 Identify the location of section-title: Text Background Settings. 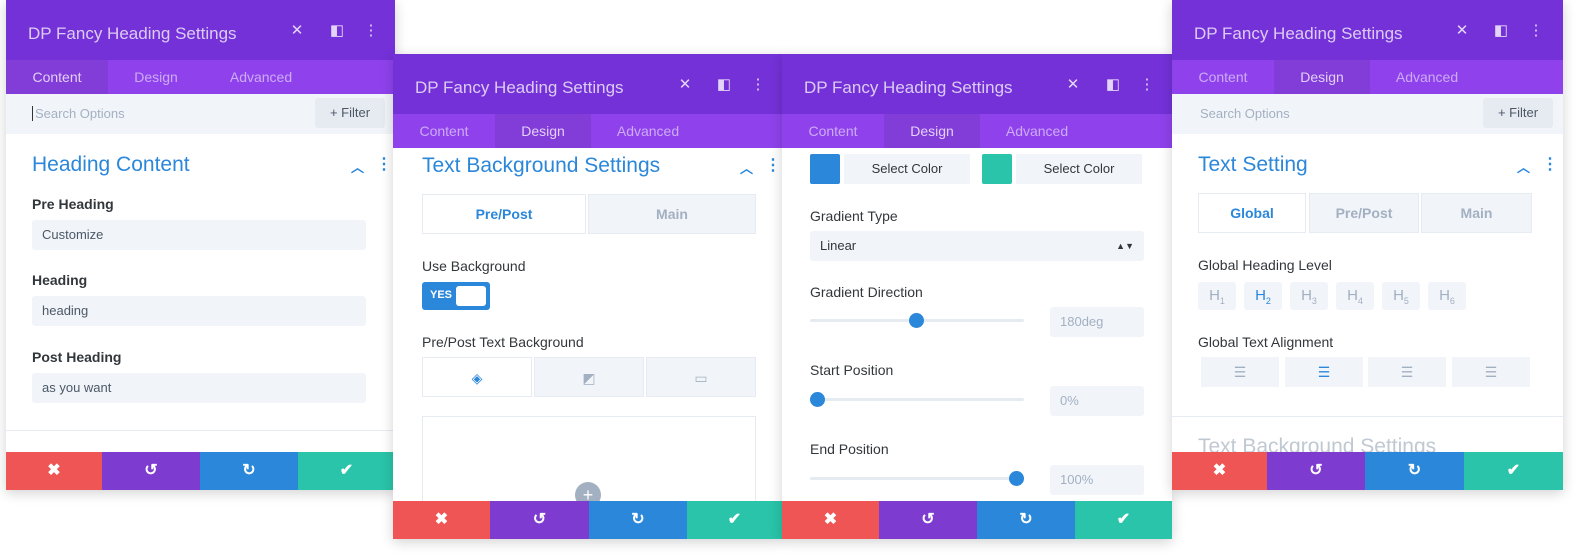
(541, 166).